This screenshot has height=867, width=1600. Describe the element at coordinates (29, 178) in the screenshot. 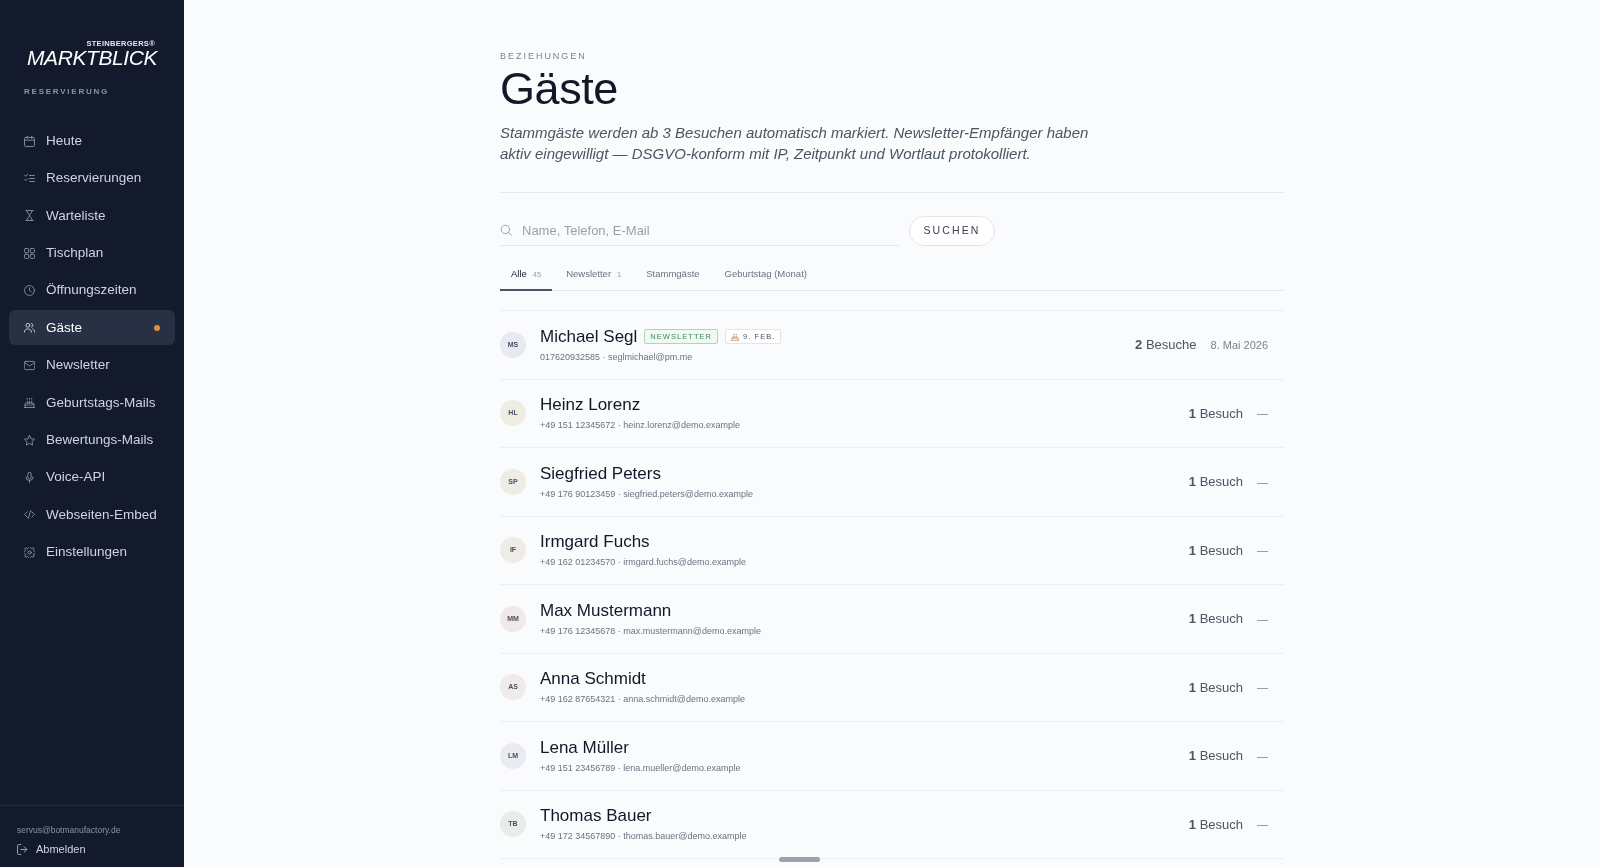

I see `checklist-icon` at that location.